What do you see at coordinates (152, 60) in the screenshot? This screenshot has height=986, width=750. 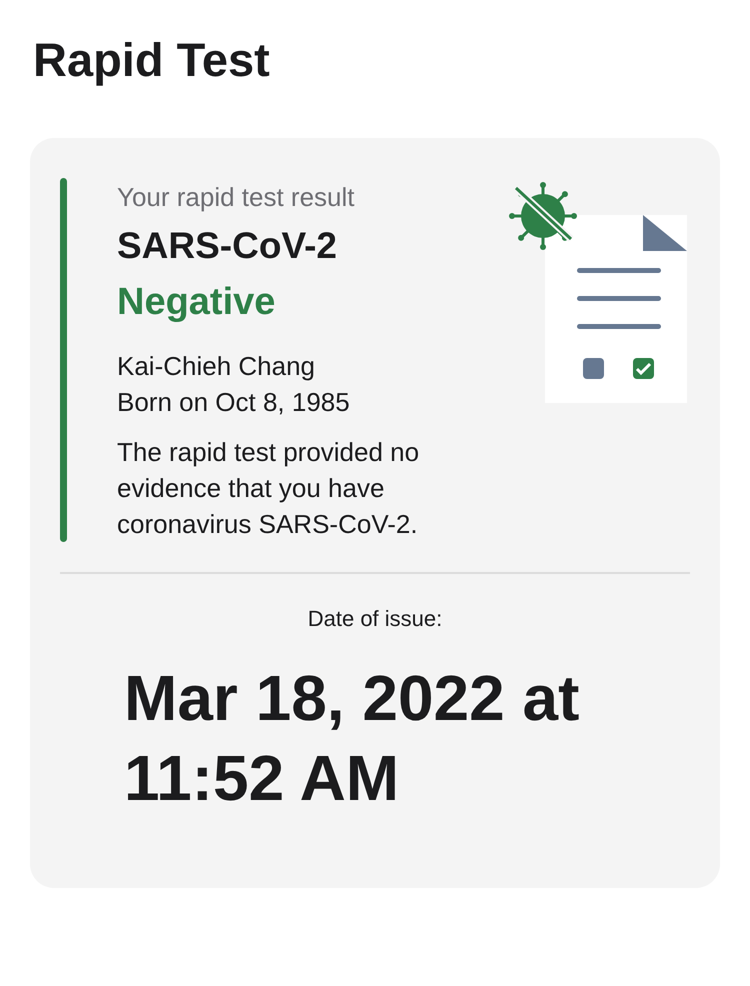 I see `page-title: Rapid Test` at bounding box center [152, 60].